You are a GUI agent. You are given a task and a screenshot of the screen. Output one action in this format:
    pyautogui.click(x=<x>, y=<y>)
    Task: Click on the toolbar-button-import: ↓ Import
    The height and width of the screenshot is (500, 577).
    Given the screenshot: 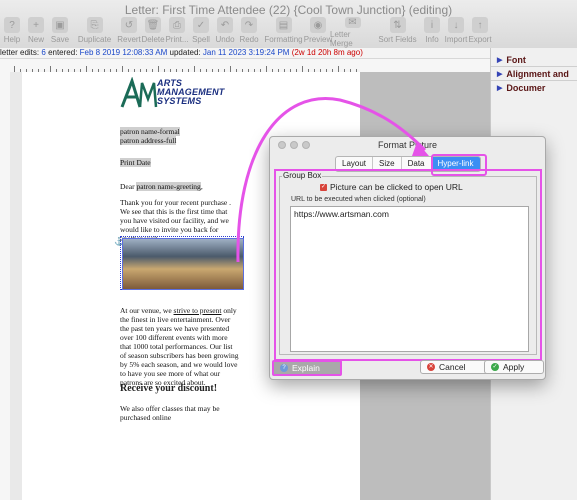 What is the action you would take?
    pyautogui.click(x=456, y=31)
    